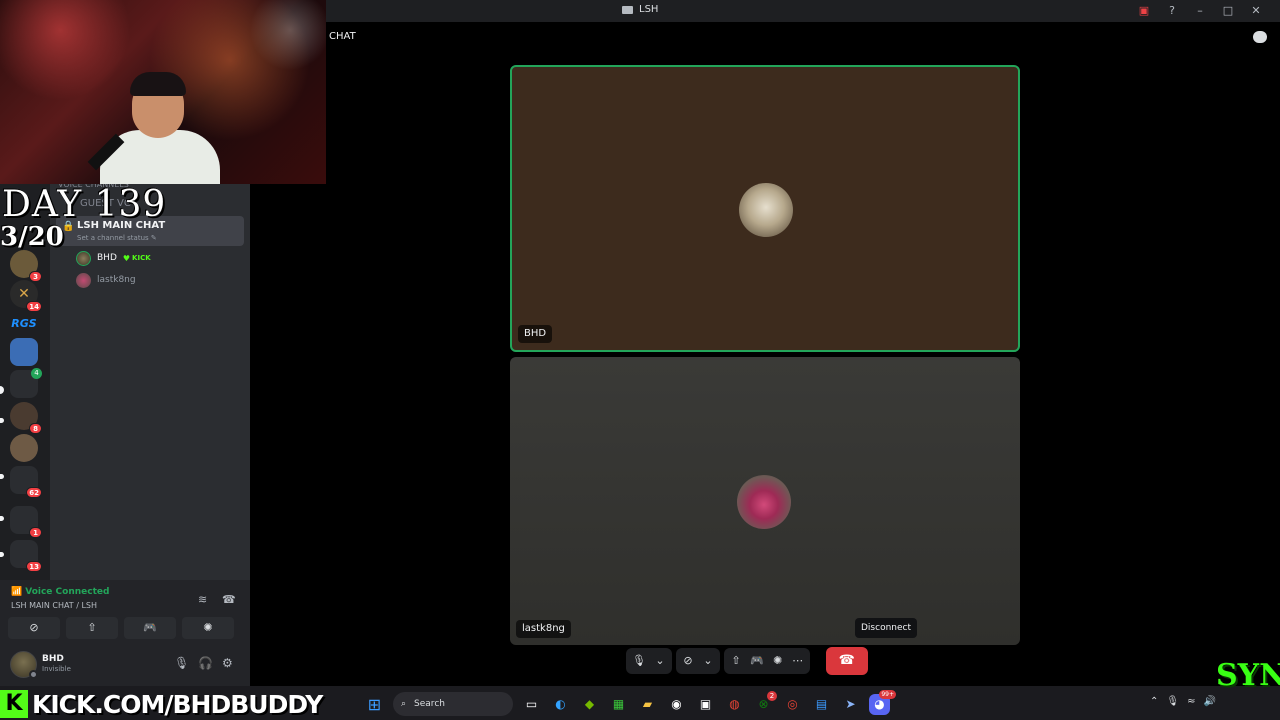 This screenshot has height=720, width=1280. Describe the element at coordinates (560, 704) in the screenshot. I see `edge-icon: ◐` at that location.